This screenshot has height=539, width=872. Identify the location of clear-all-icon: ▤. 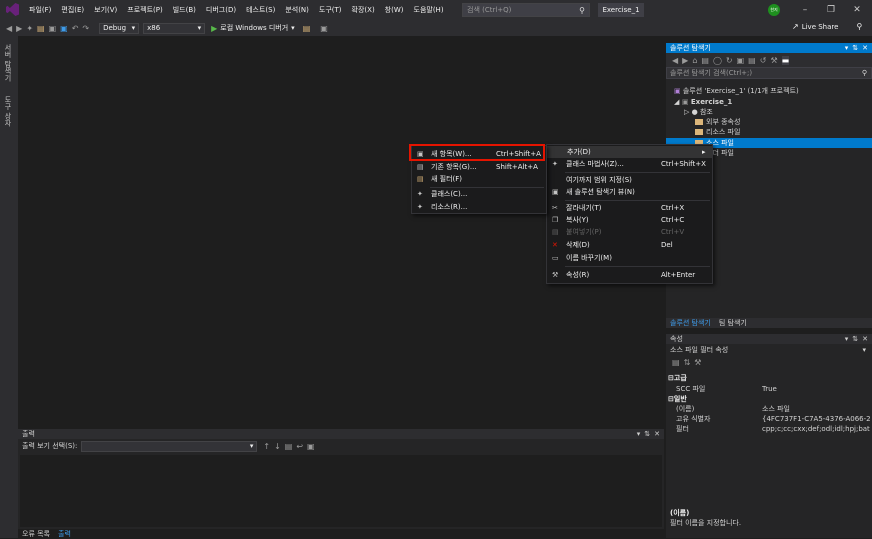
(289, 446).